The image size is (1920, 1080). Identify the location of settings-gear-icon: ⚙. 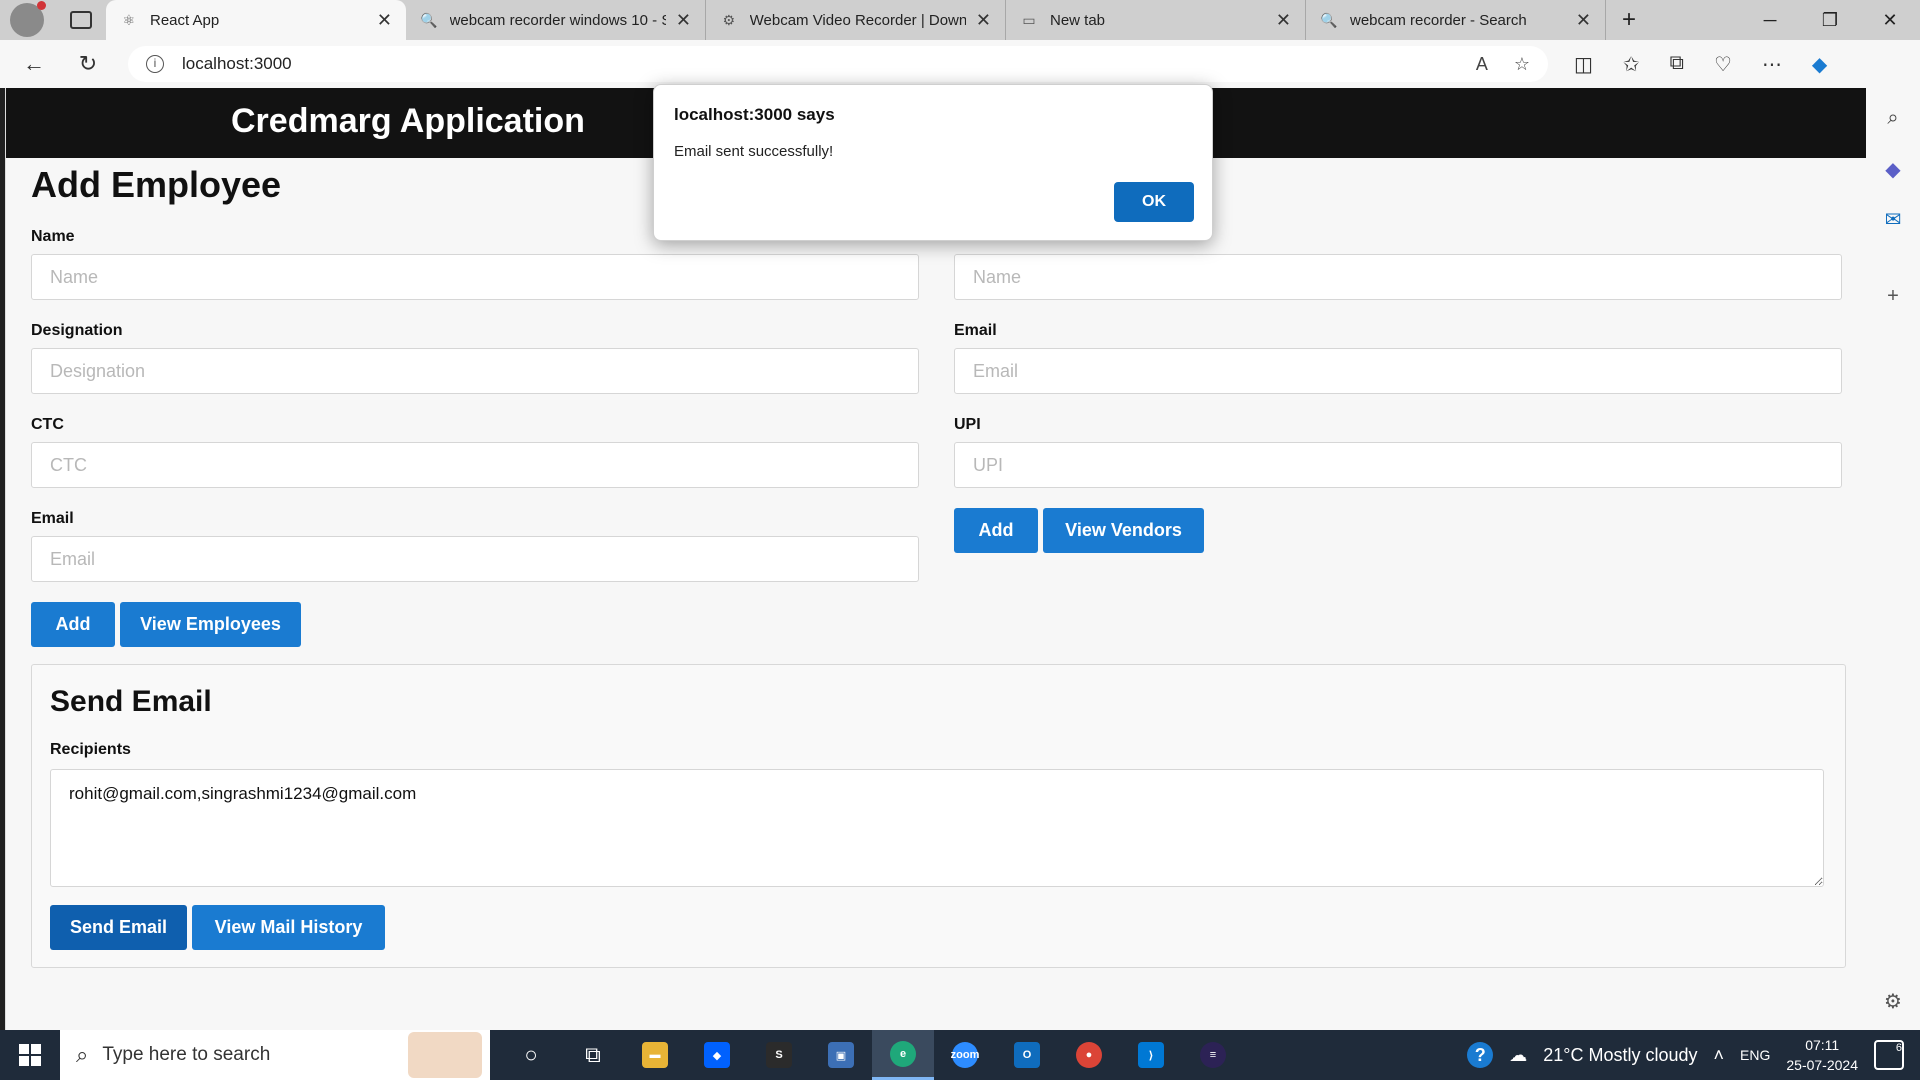
(1893, 1002).